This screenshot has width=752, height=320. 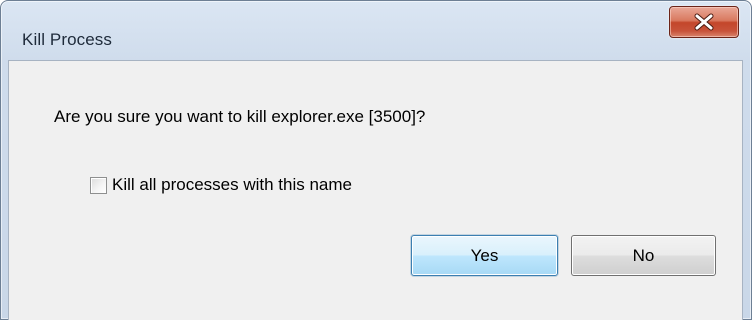 I want to click on kill-all-checkbox-label: Kill all processes with this name, so click(x=232, y=185).